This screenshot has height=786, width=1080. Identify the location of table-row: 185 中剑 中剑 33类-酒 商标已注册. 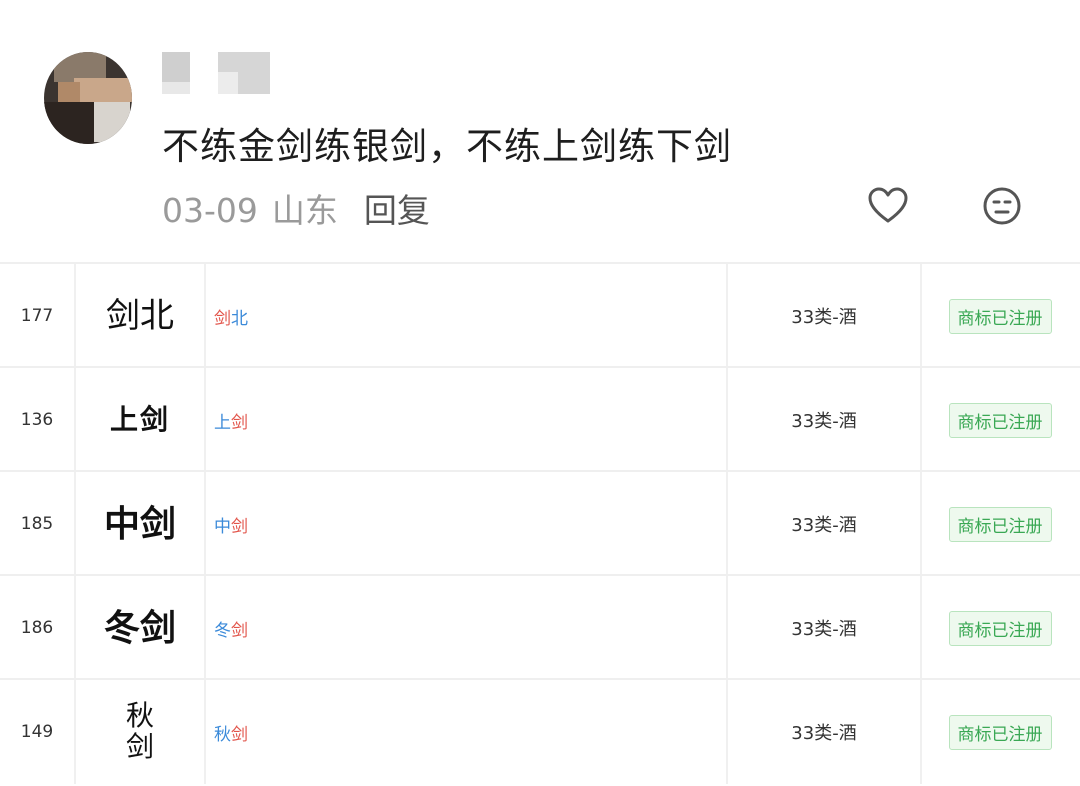
(540, 523).